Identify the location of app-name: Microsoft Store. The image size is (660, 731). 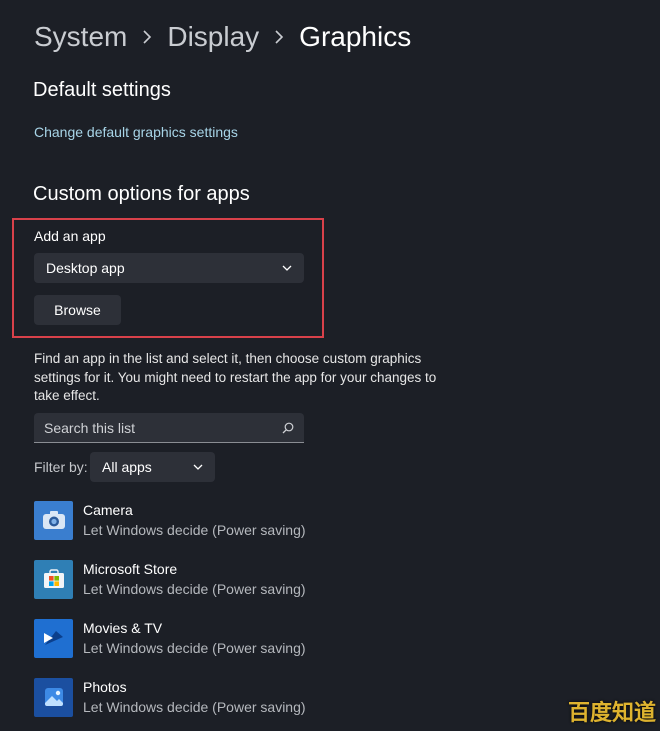
(130, 568).